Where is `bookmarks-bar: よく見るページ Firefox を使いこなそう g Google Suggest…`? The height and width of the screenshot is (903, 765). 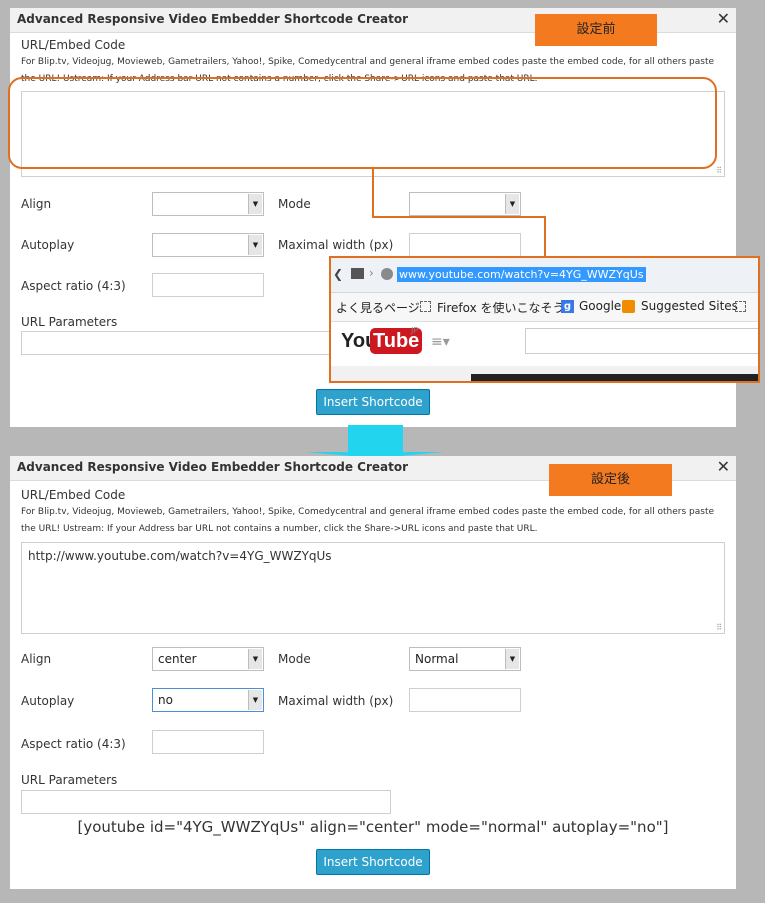 bookmarks-bar: よく見るページ Firefox を使いこなそう g Google Suggest… is located at coordinates (544, 307).